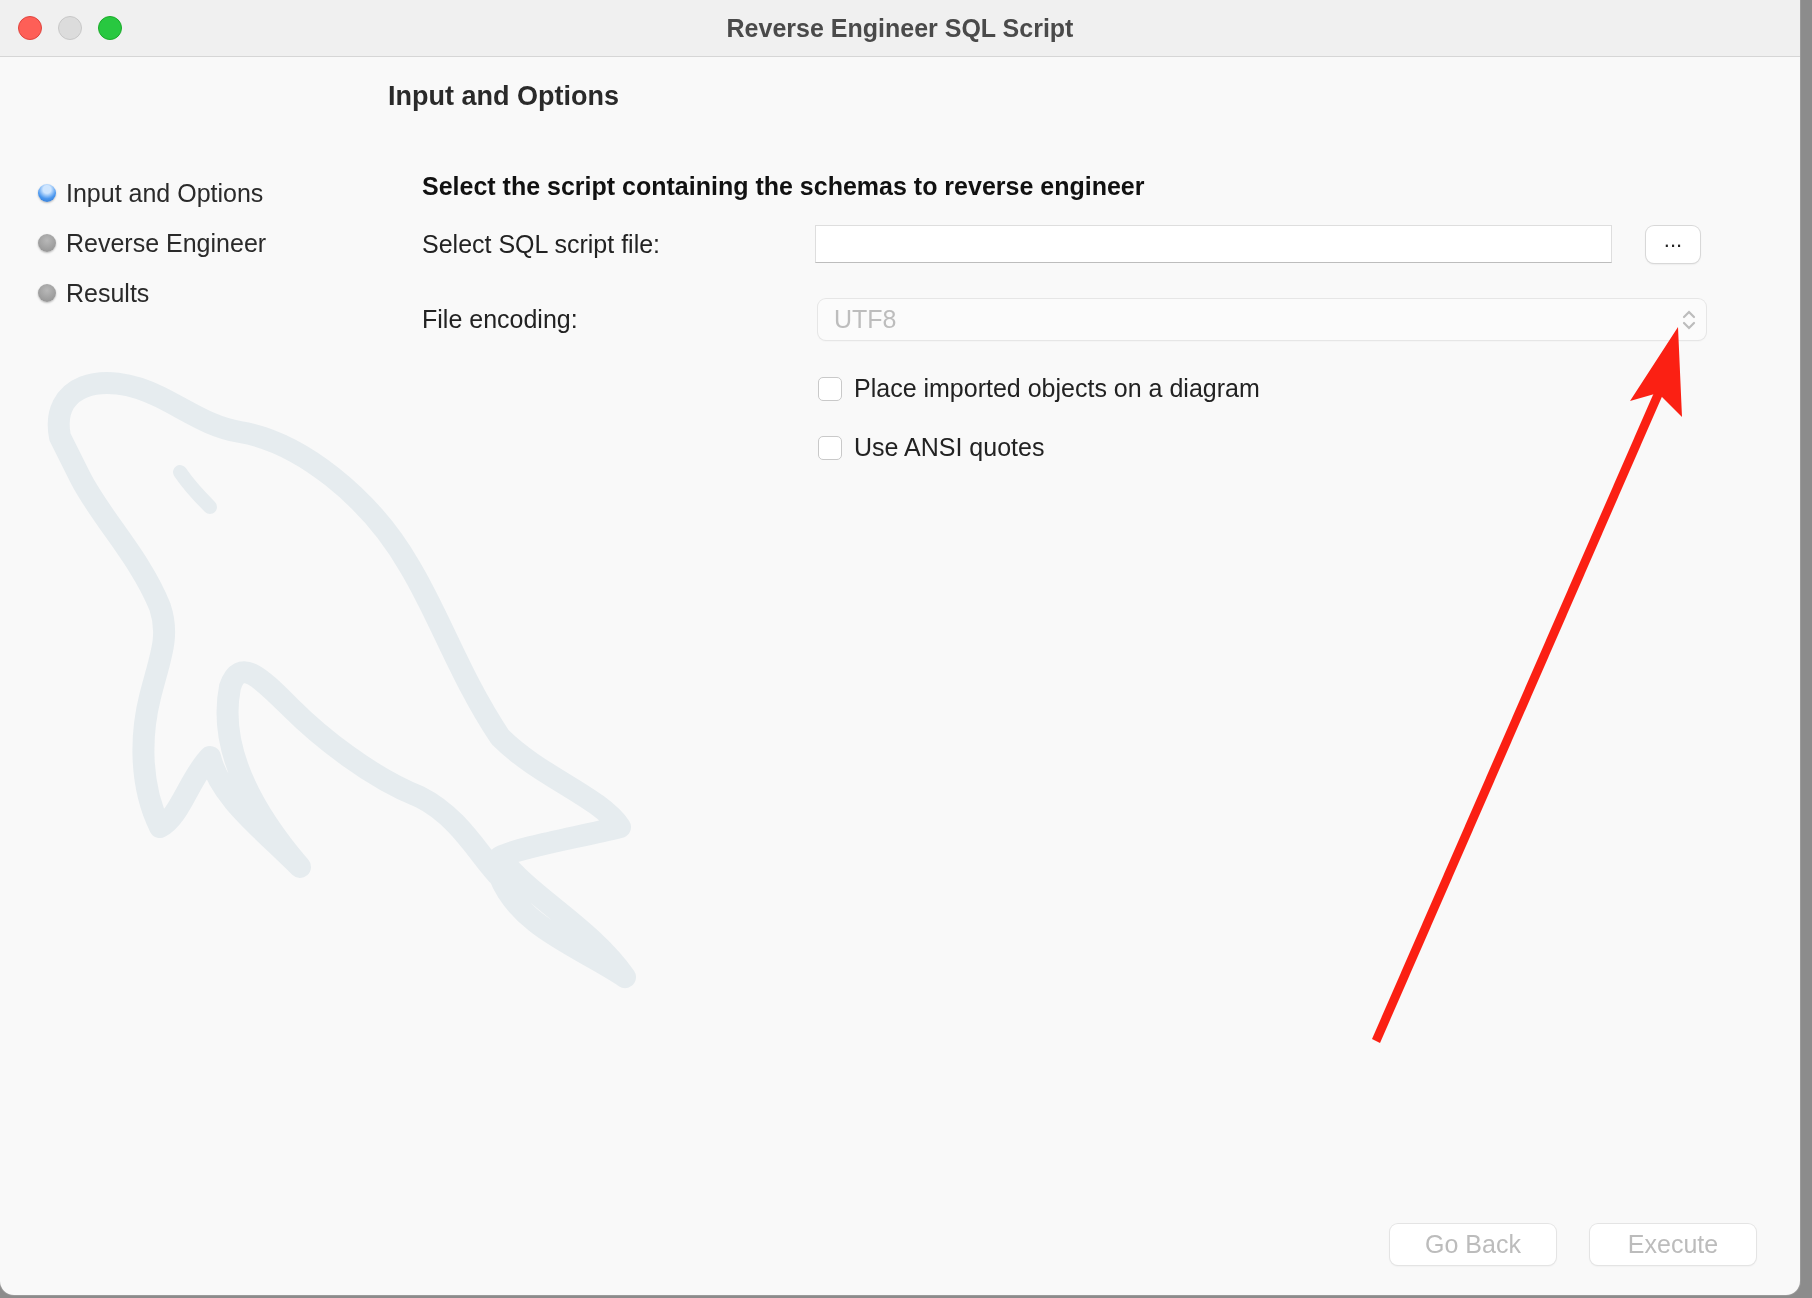  What do you see at coordinates (70, 28) in the screenshot?
I see `minimize-button` at bounding box center [70, 28].